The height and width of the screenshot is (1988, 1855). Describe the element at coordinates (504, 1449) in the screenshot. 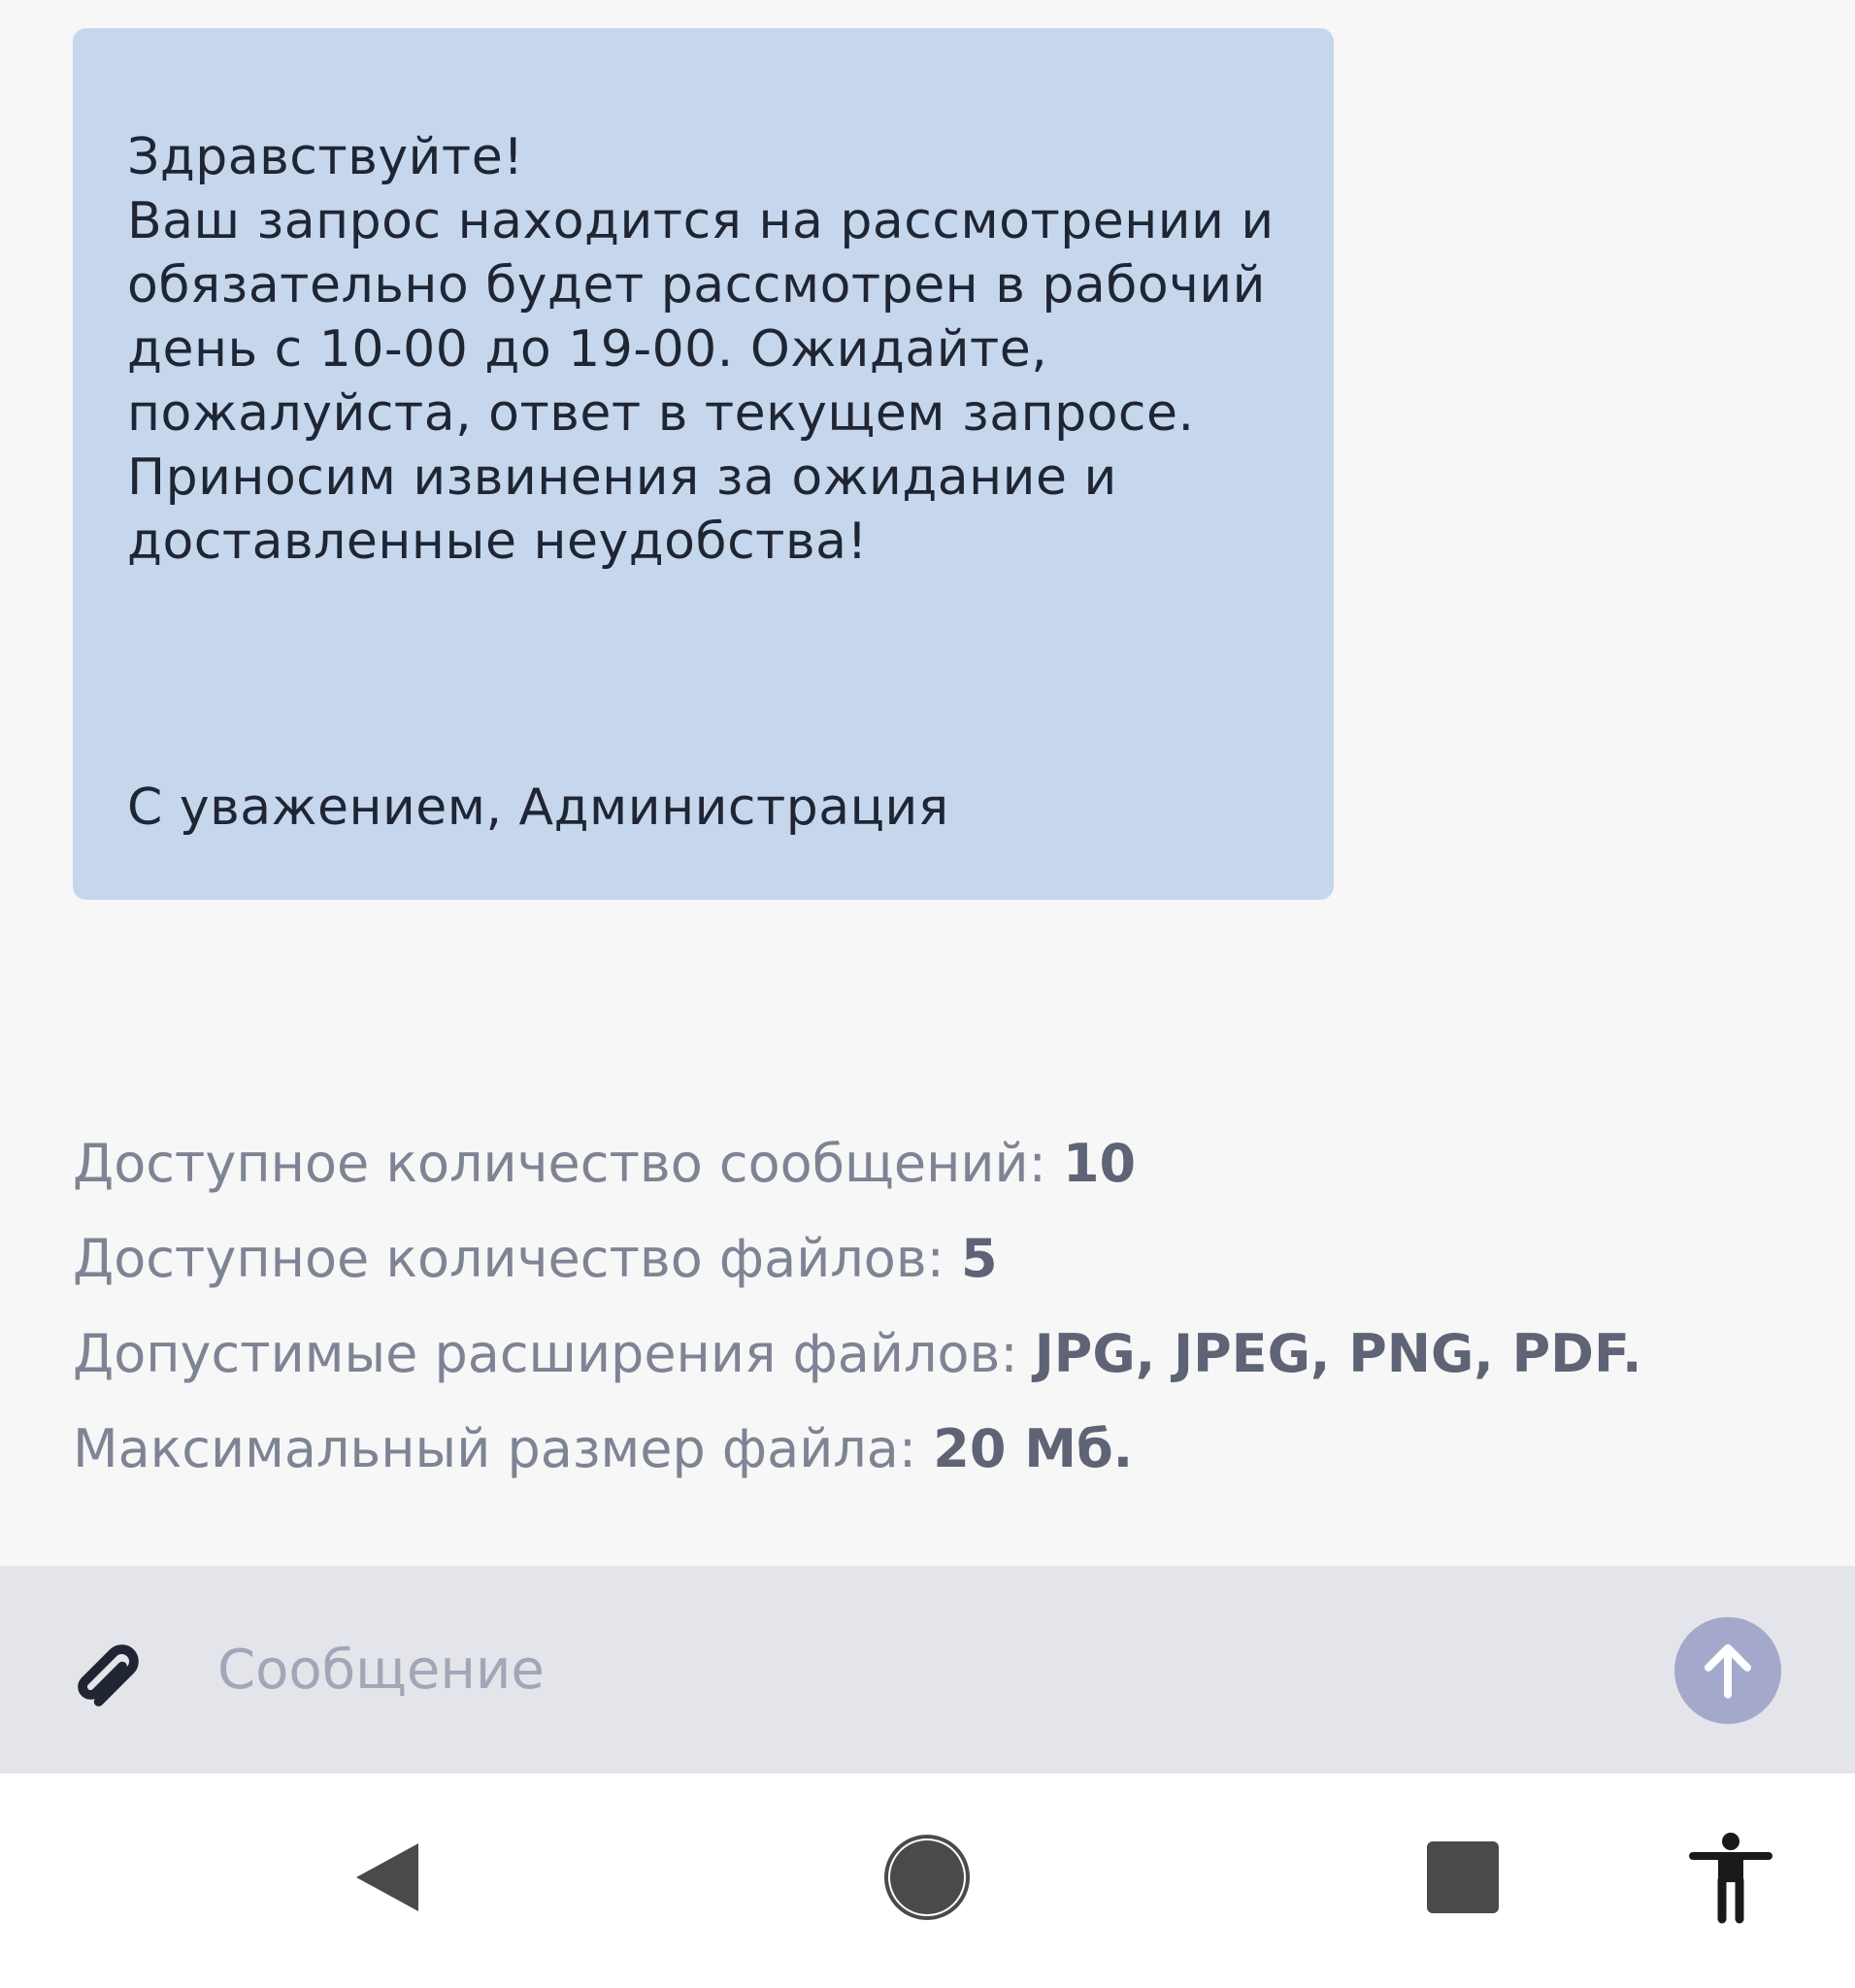

I see `limit-label: Максимальный размер файла:` at that location.